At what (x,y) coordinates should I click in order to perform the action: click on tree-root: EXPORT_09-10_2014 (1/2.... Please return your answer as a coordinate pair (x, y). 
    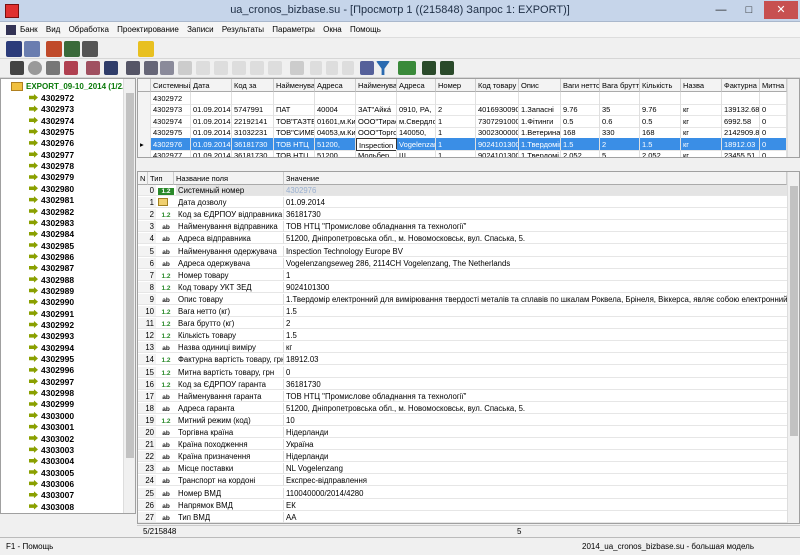
    Looking at the image, I should click on (67, 87).